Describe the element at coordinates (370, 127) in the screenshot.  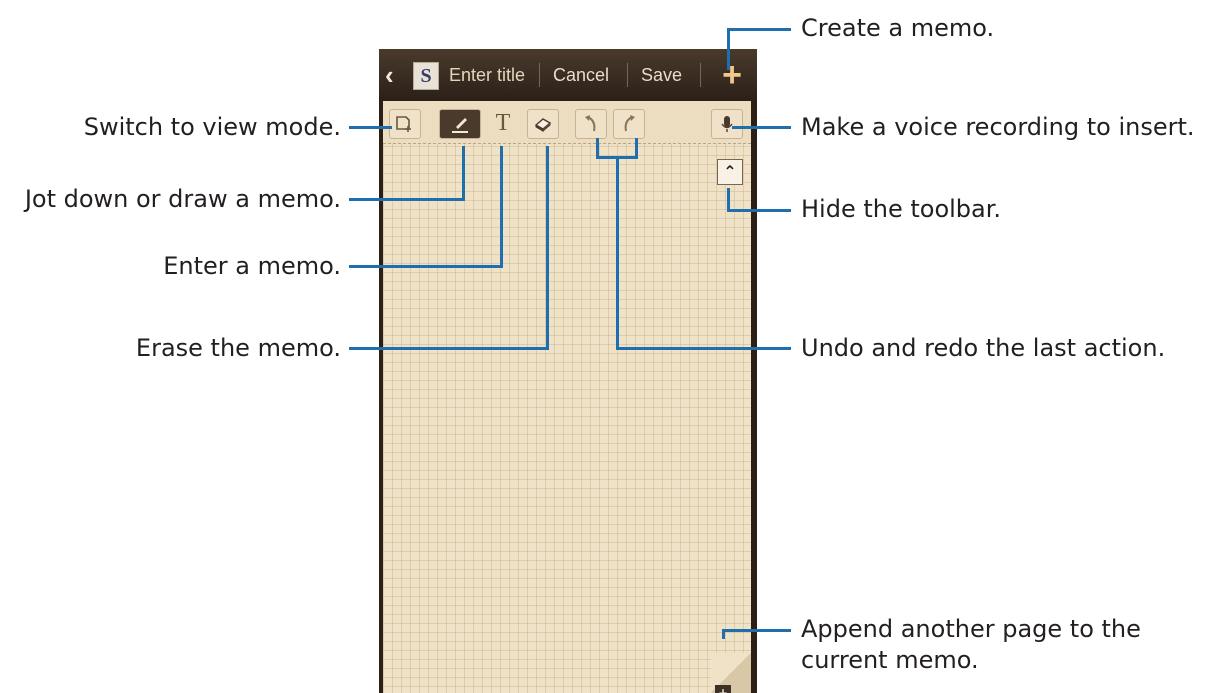
I see `callout-line-view-mode` at that location.